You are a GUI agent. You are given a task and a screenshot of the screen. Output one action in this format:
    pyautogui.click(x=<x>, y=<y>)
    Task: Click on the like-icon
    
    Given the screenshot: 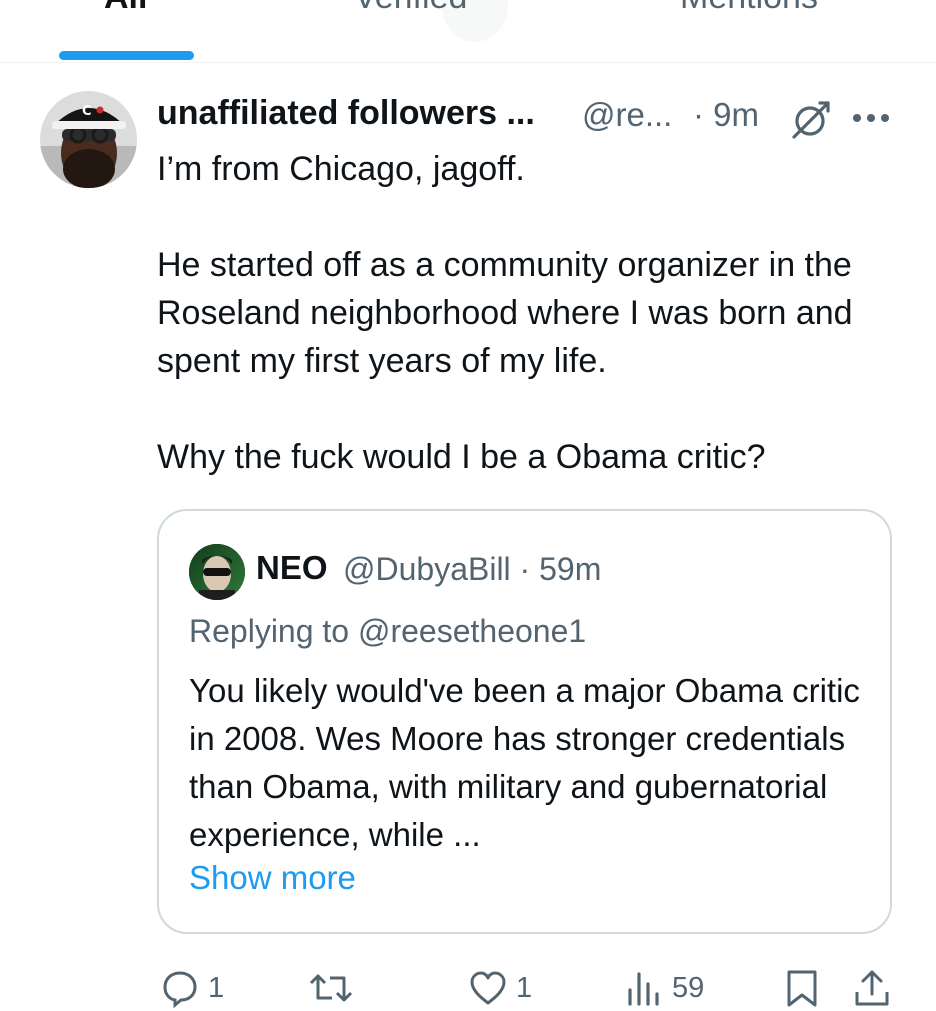 What is the action you would take?
    pyautogui.click(x=488, y=988)
    